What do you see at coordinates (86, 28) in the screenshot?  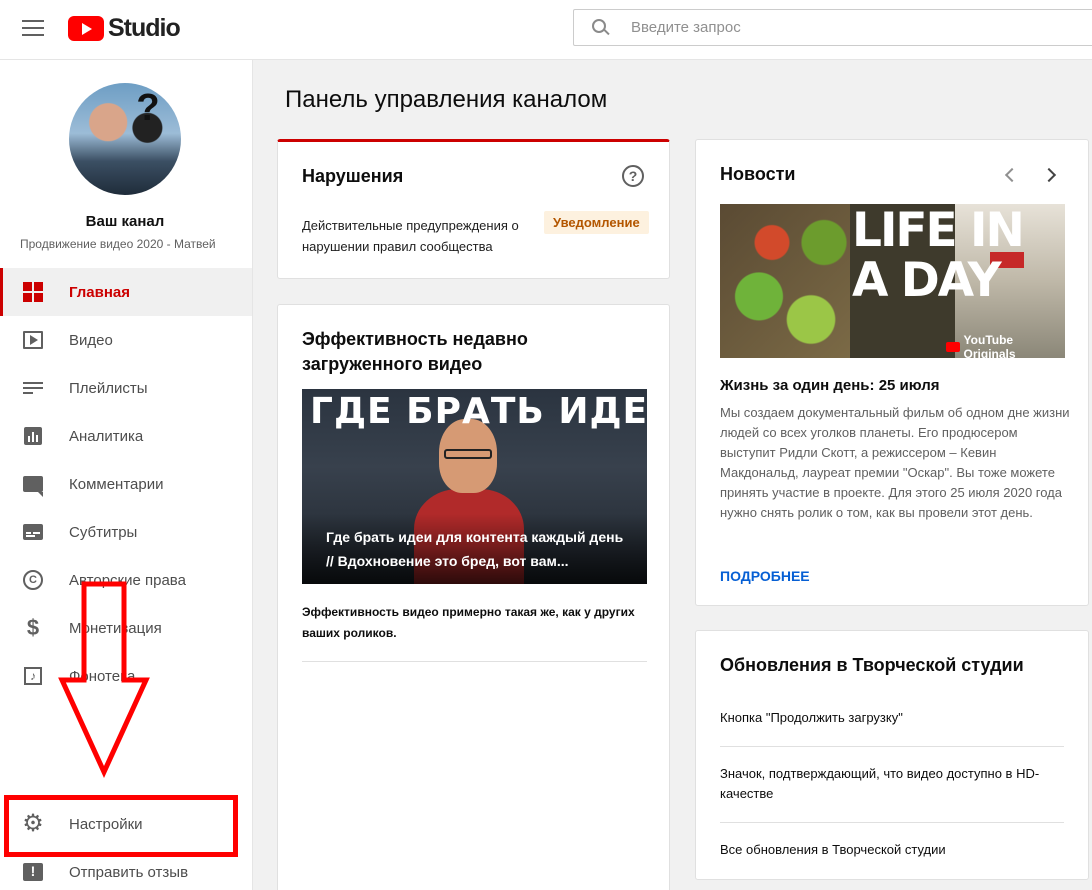 I see `youtube-logo-icon` at bounding box center [86, 28].